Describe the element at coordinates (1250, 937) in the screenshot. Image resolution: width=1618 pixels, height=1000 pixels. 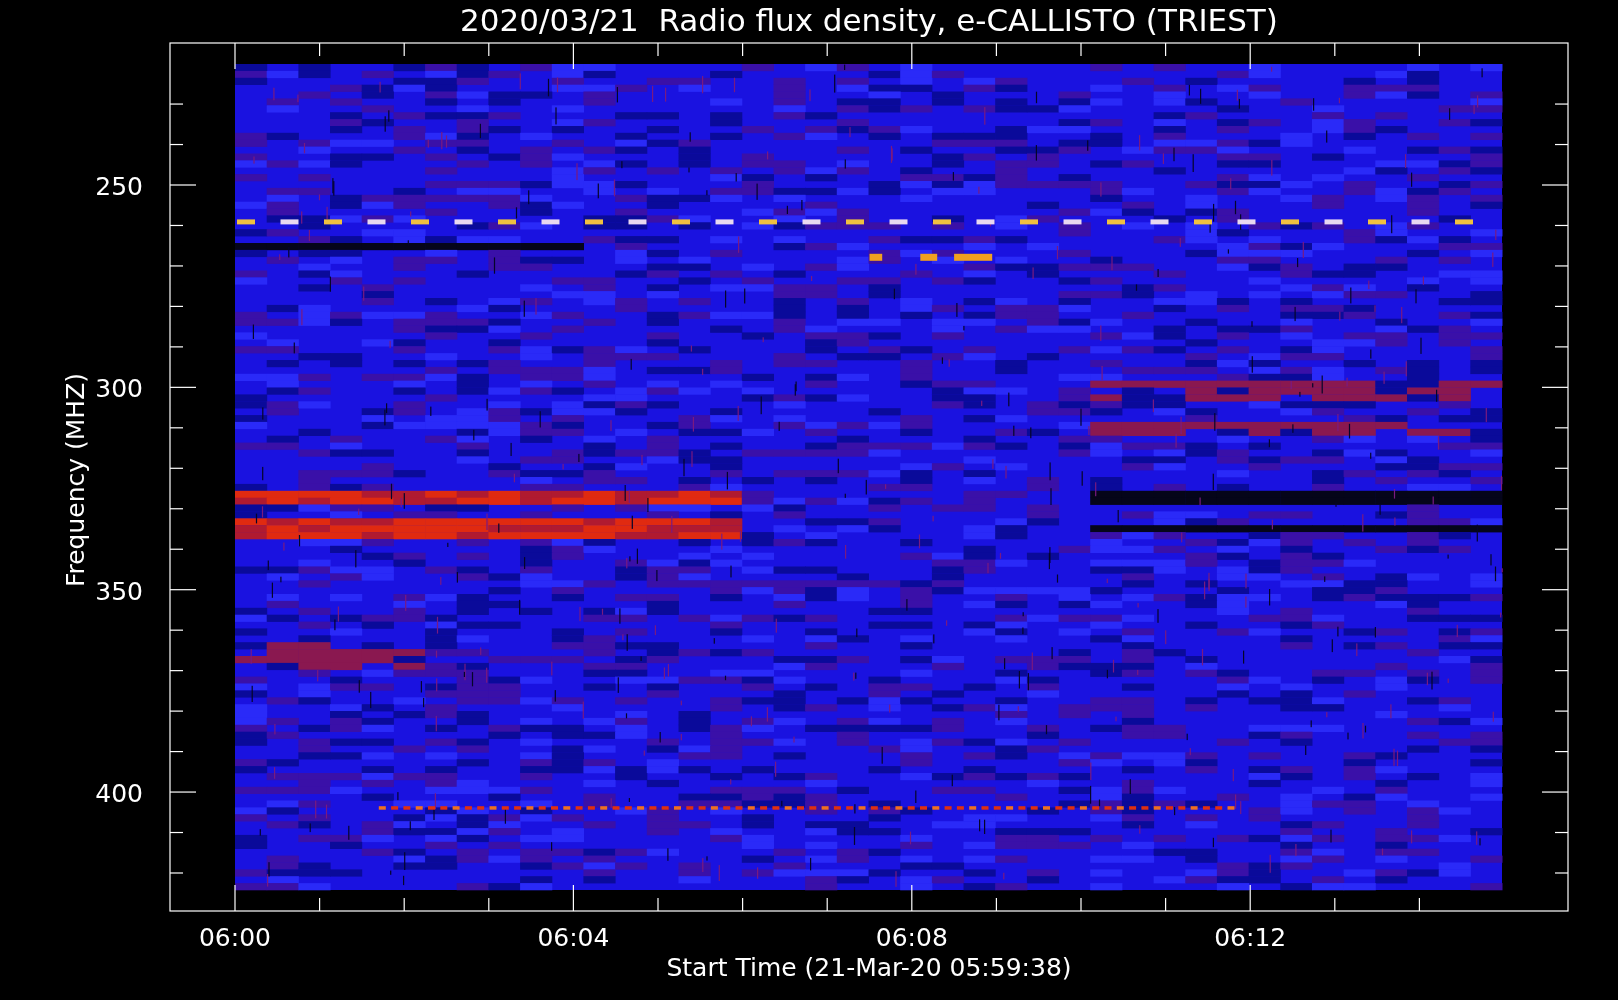
I see `x-tick-label: 06:12` at that location.